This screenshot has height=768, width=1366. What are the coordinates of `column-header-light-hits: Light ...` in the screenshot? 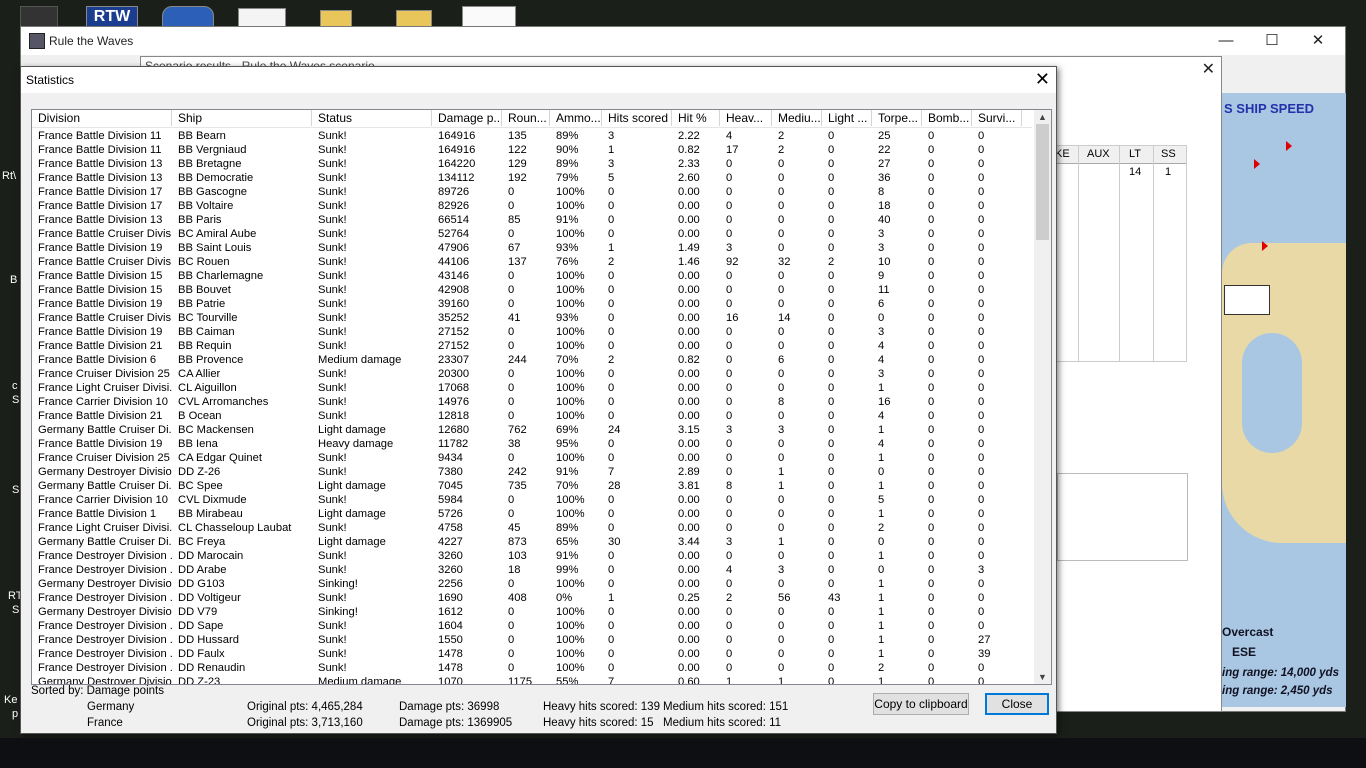 It's located at (847, 118).